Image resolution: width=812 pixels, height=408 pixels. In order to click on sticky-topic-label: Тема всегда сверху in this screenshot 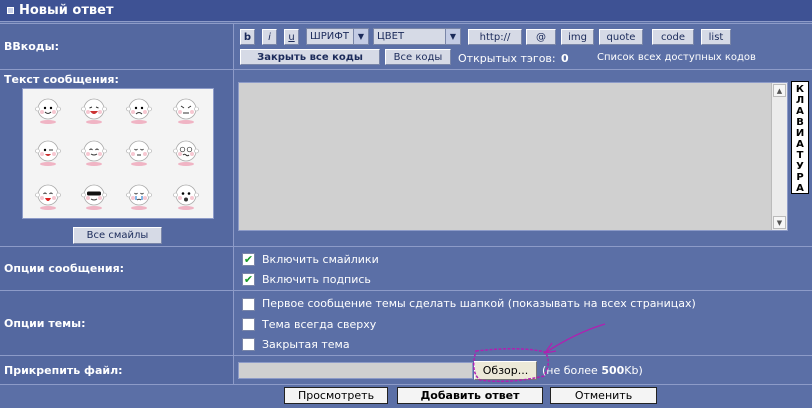, I will do `click(319, 324)`.